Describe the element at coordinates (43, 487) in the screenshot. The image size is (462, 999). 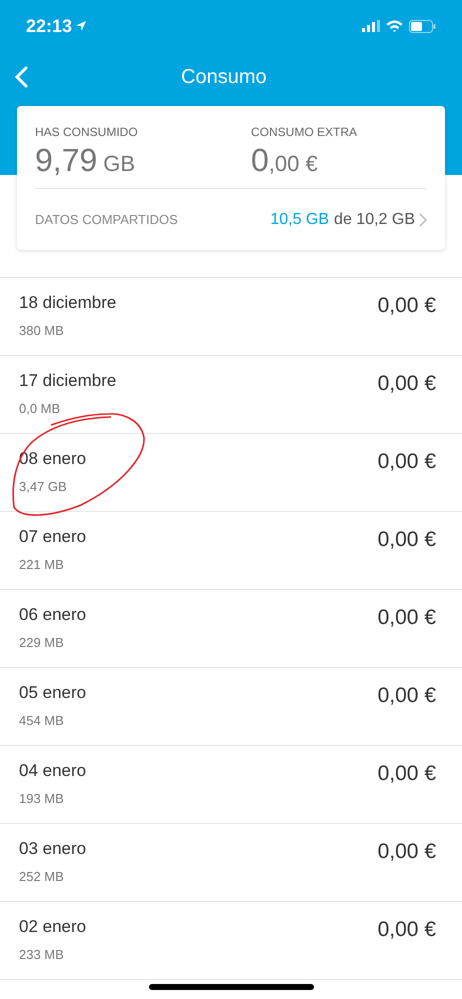
I see `day-data: 3,47 GB` at that location.